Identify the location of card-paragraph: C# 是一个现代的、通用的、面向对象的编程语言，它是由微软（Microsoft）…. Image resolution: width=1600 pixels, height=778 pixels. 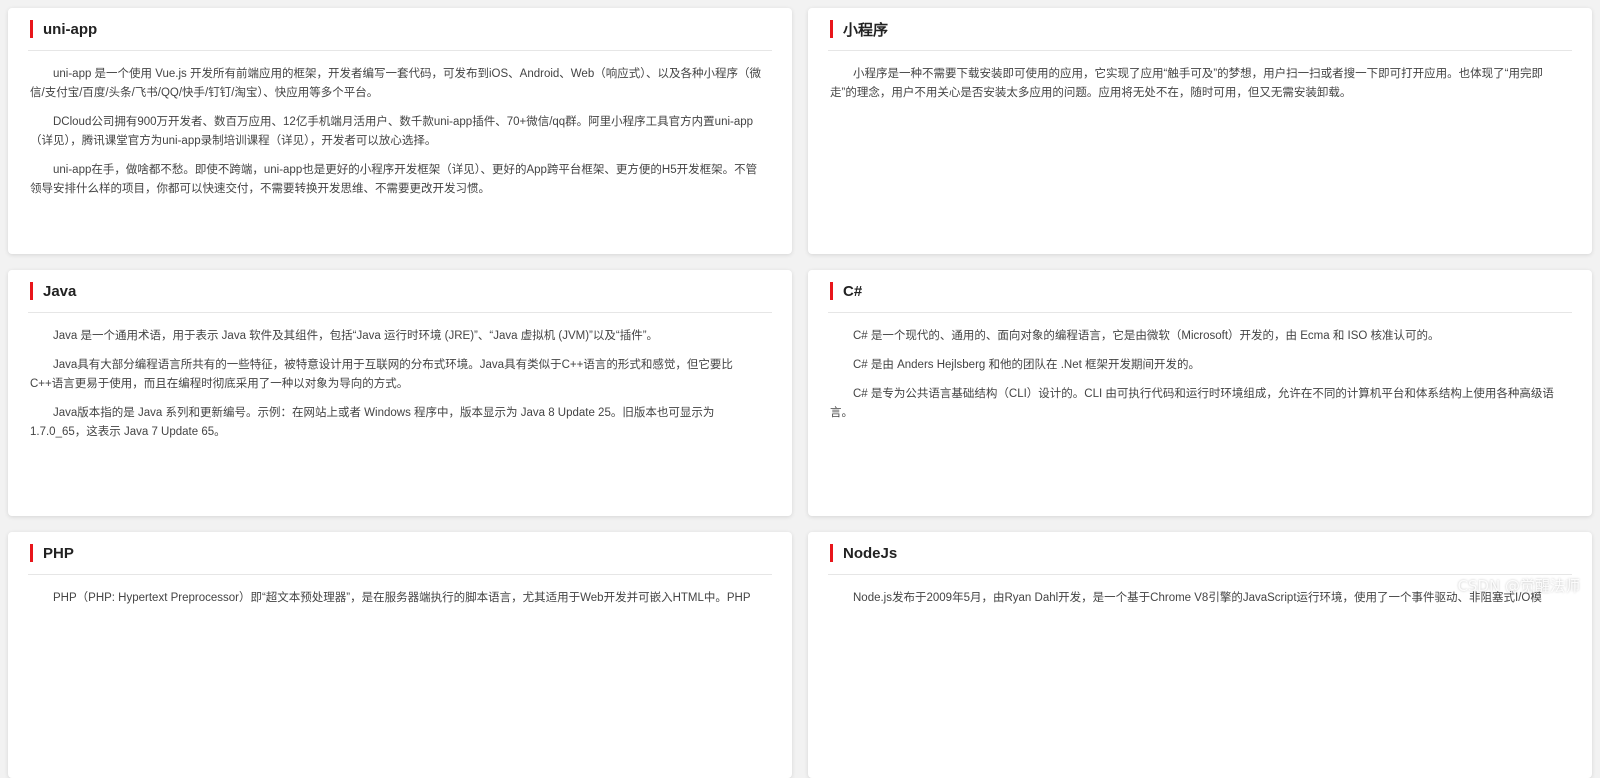
(1146, 336).